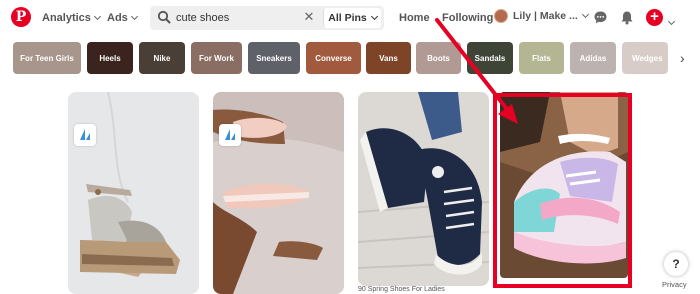 The height and width of the screenshot is (294, 700). What do you see at coordinates (490, 58) in the screenshot?
I see `chip-sandals: Sandals` at bounding box center [490, 58].